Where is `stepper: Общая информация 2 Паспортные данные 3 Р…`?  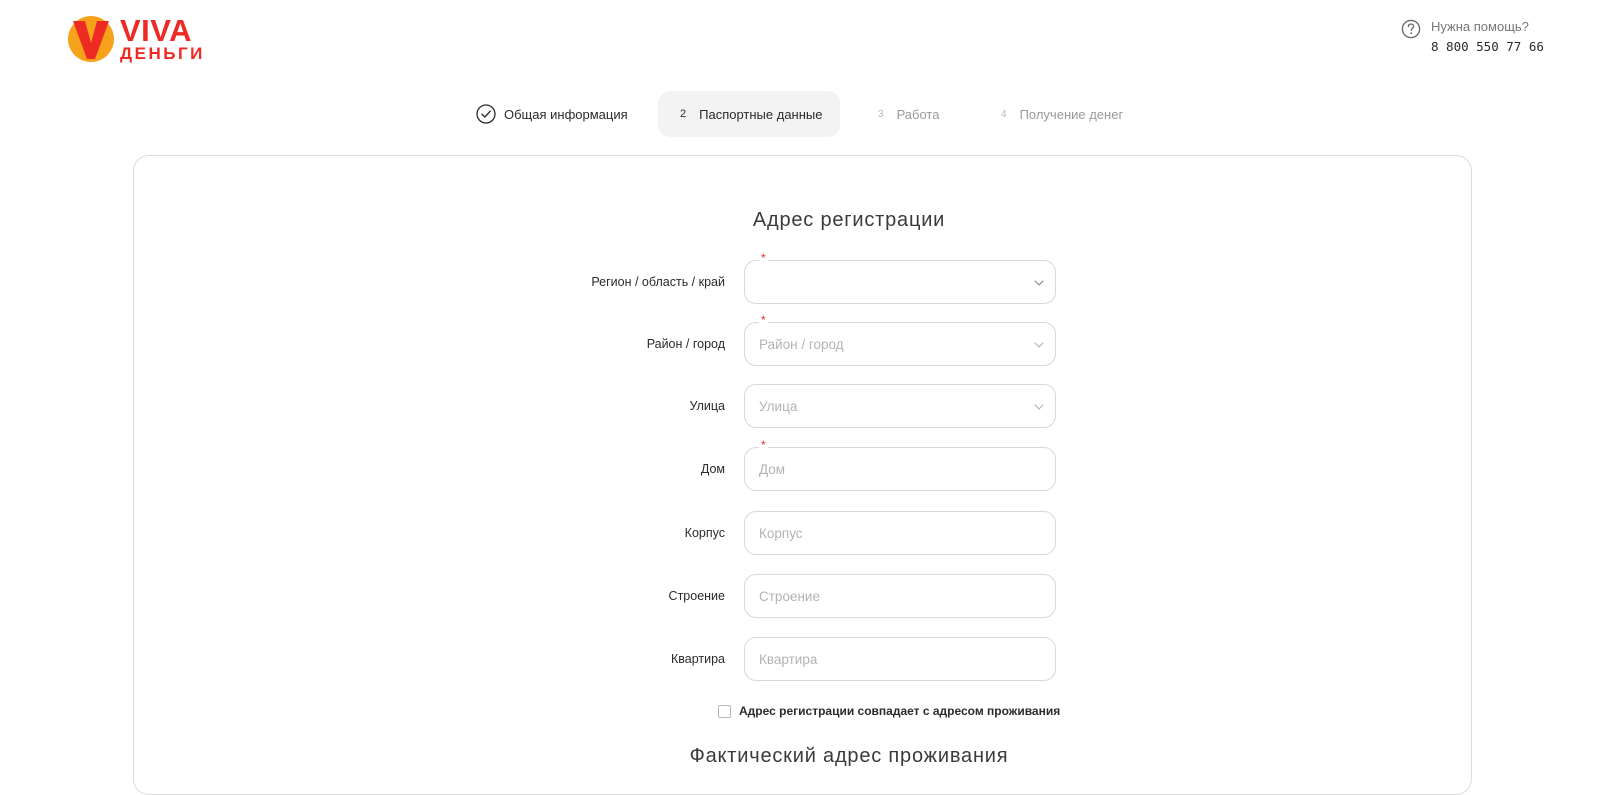
stepper: Общая информация 2 Паспортные данные 3 Р… is located at coordinates (800, 114).